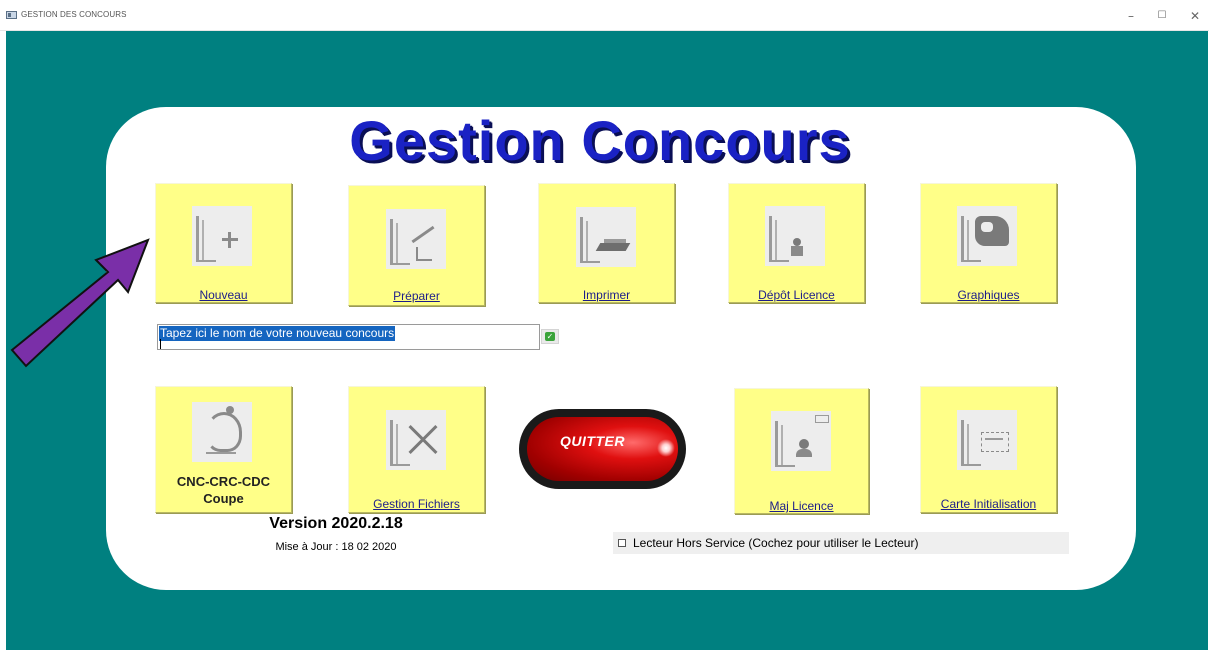 The width and height of the screenshot is (1209, 650). I want to click on file-management-button: Gestion Fichiers, so click(416, 449).